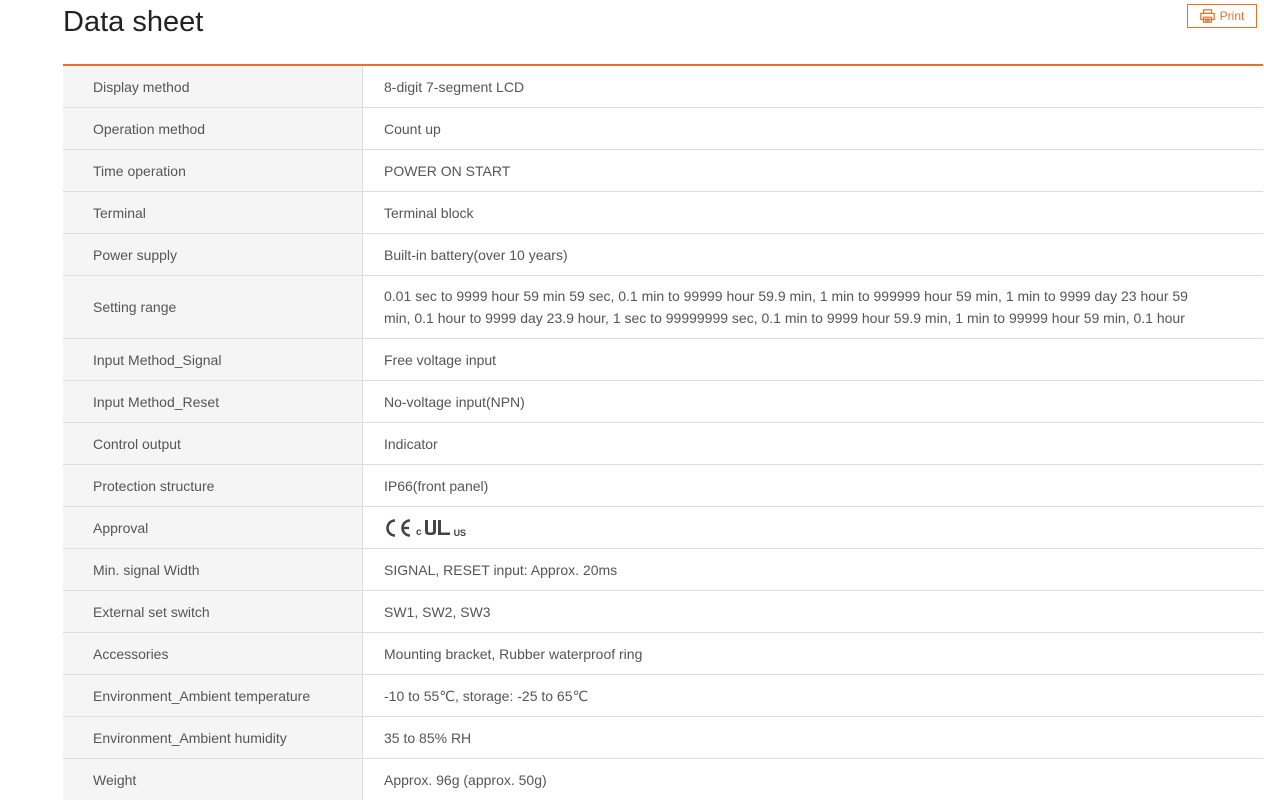  What do you see at coordinates (441, 528) in the screenshot?
I see `cul-us-mark-icon: c US` at bounding box center [441, 528].